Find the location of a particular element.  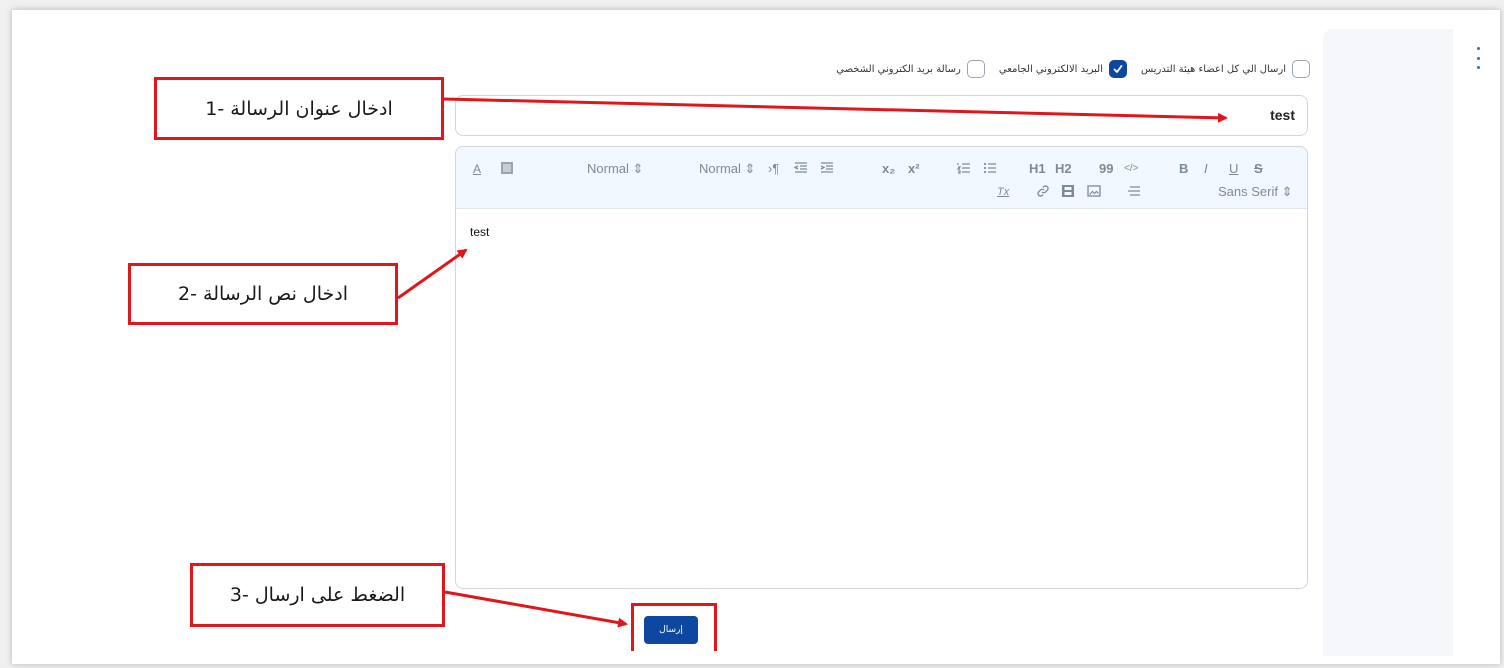

option-university-email-label: البريد الالكتروني الجامعي is located at coordinates (1051, 69).